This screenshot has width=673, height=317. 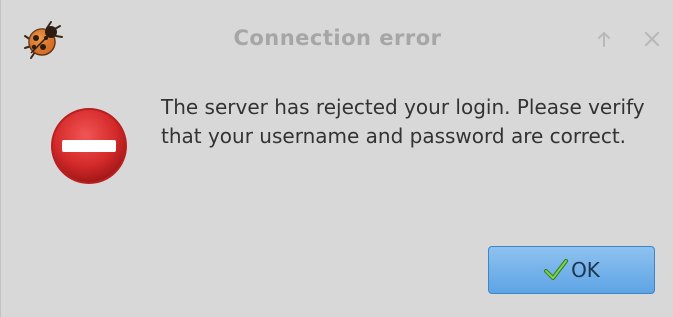 I want to click on error-no-entry-icon, so click(x=89, y=146).